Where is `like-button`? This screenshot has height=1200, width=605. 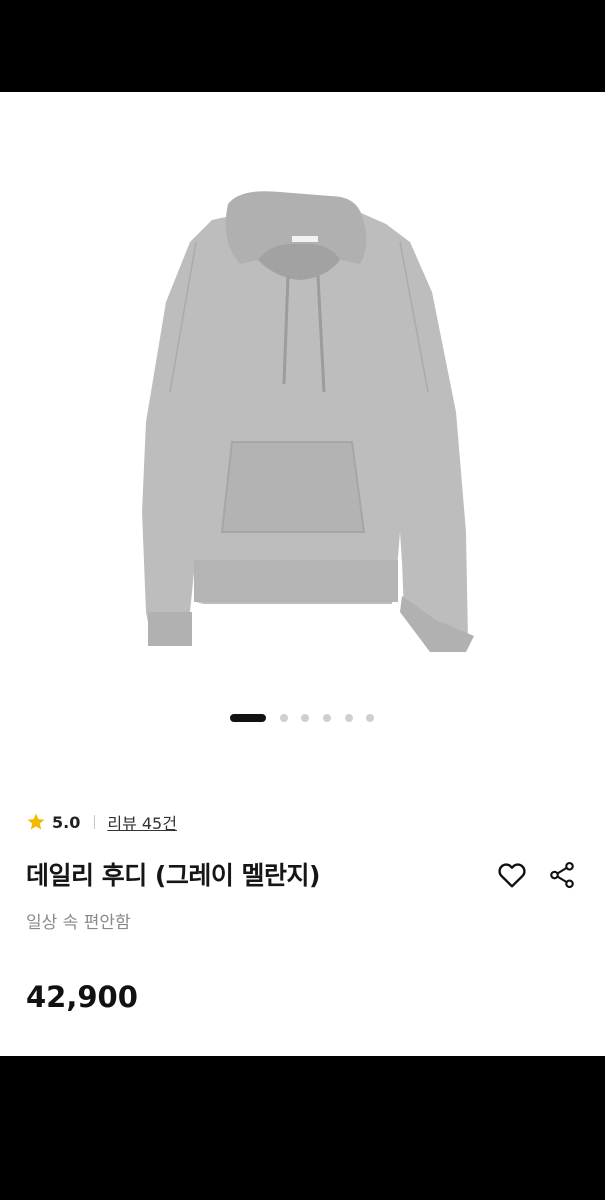 like-button is located at coordinates (512, 875).